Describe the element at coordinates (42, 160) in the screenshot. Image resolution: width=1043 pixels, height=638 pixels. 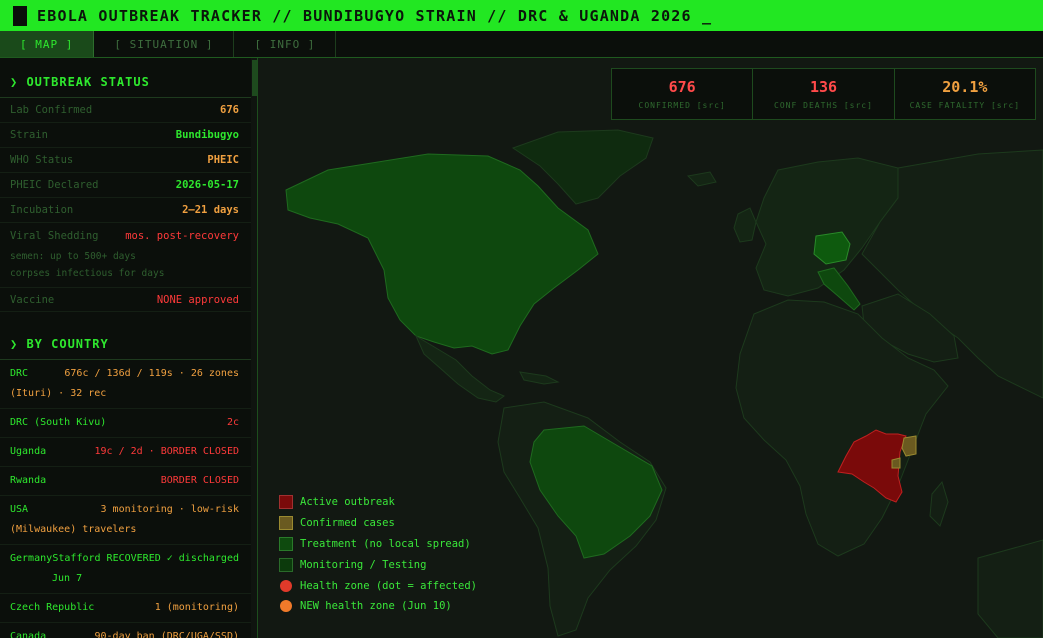
I see `status-key: WHO Status` at that location.